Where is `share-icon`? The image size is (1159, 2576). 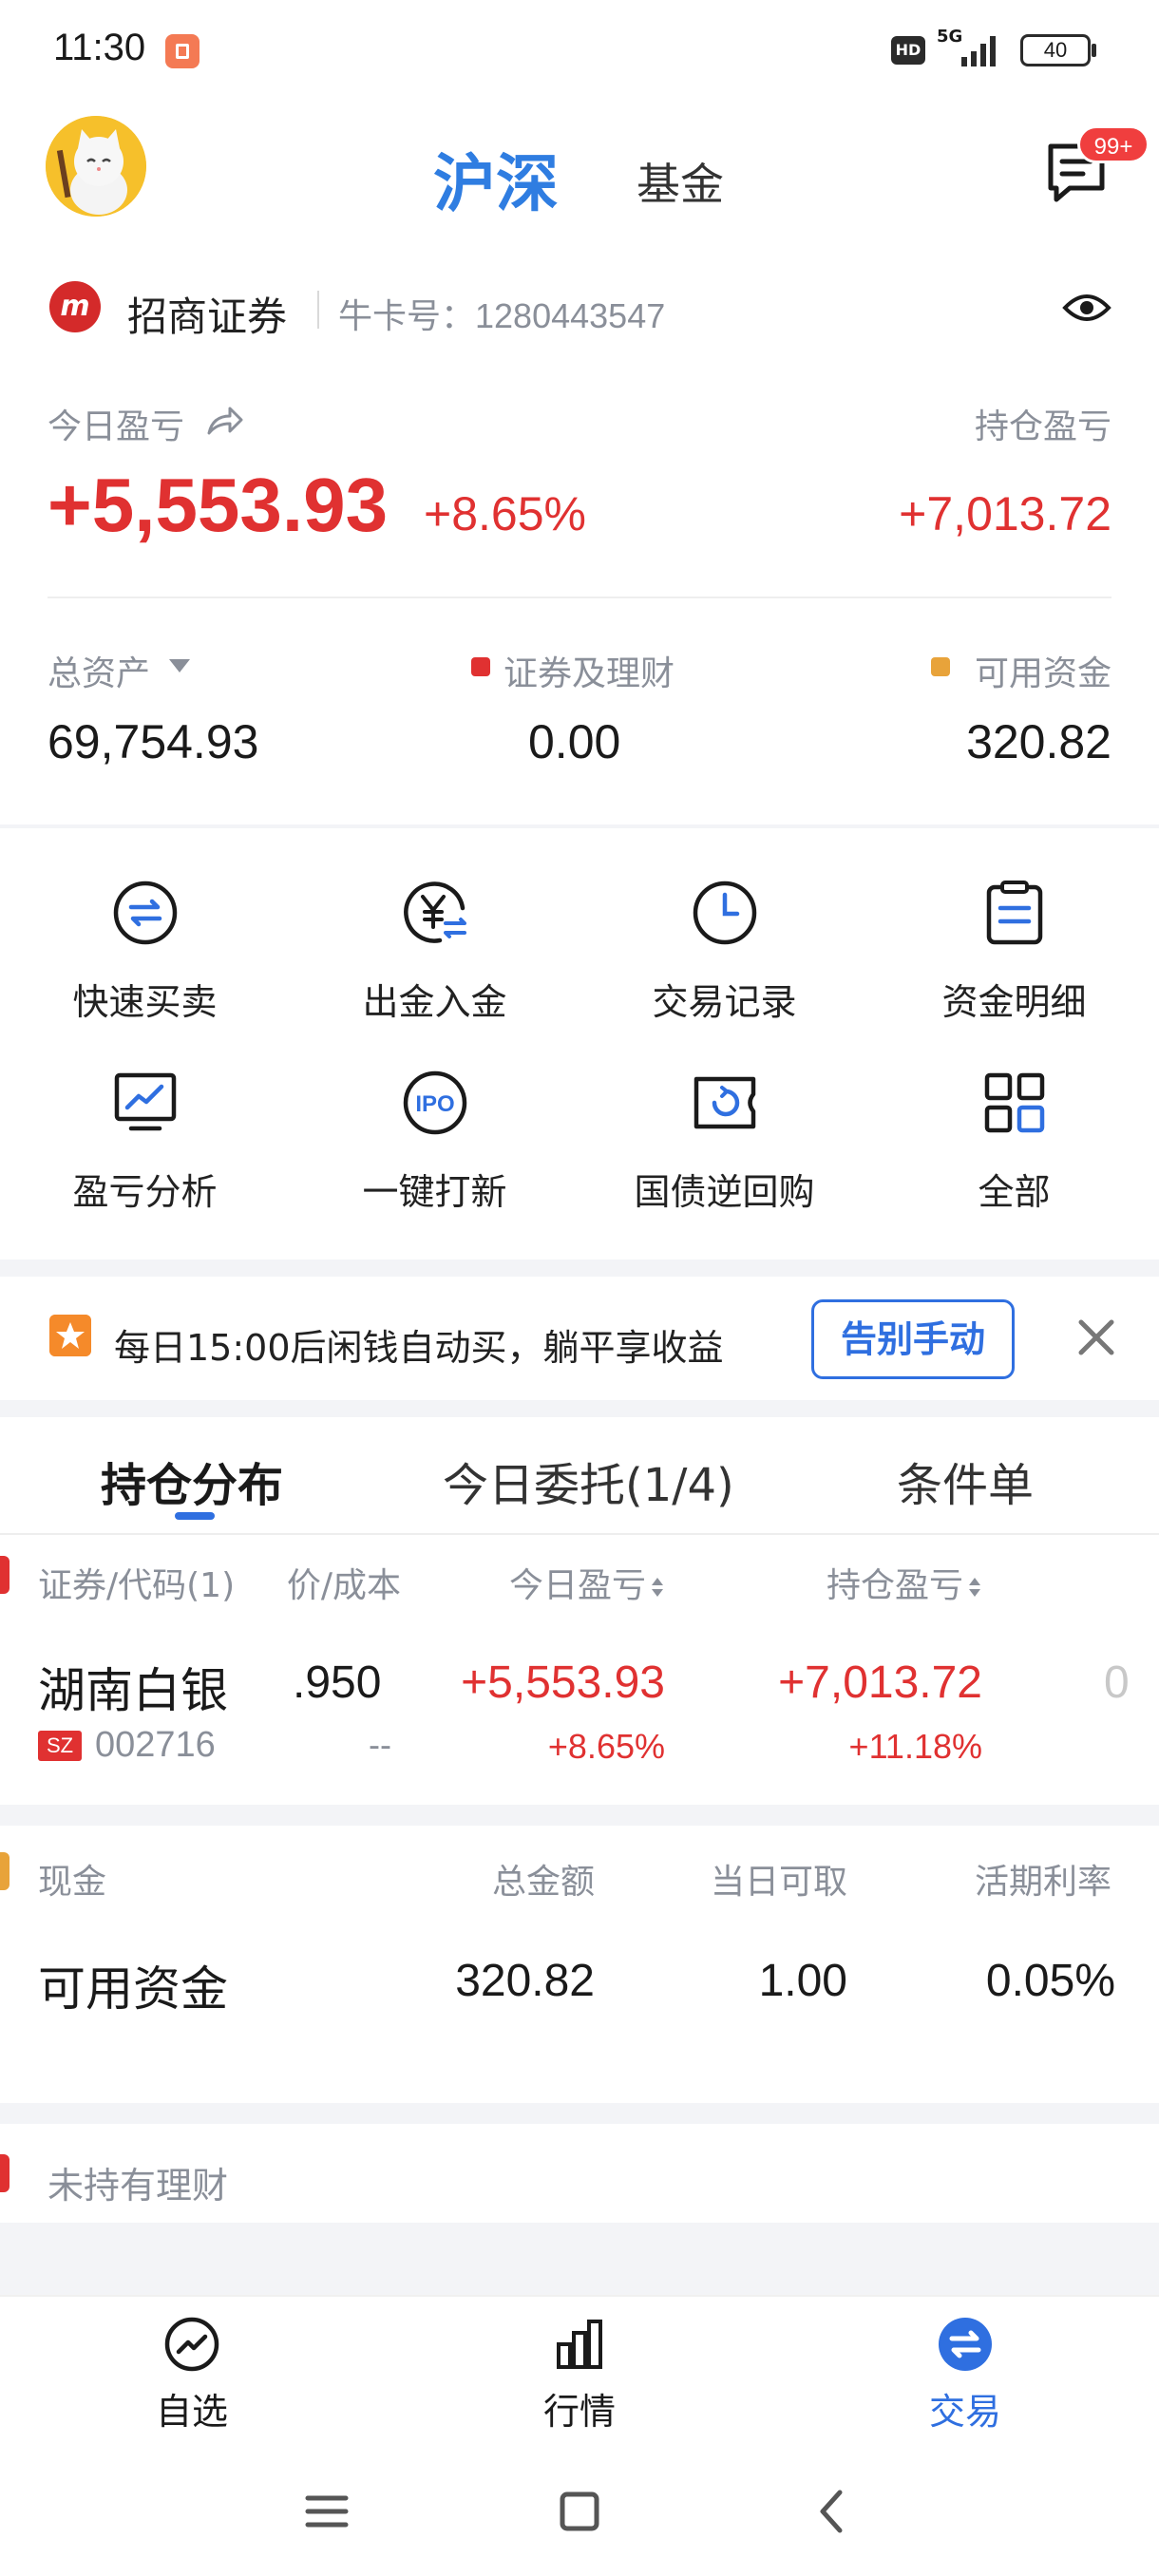
share-icon is located at coordinates (225, 421).